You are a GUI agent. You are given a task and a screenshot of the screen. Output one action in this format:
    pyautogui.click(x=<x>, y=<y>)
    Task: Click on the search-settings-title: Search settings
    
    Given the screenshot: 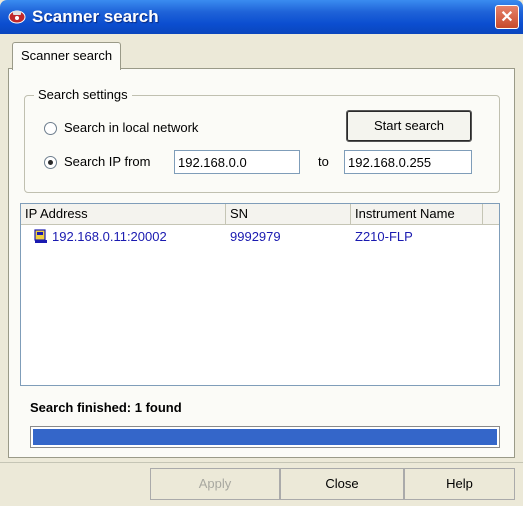 What is the action you would take?
    pyautogui.click(x=83, y=94)
    